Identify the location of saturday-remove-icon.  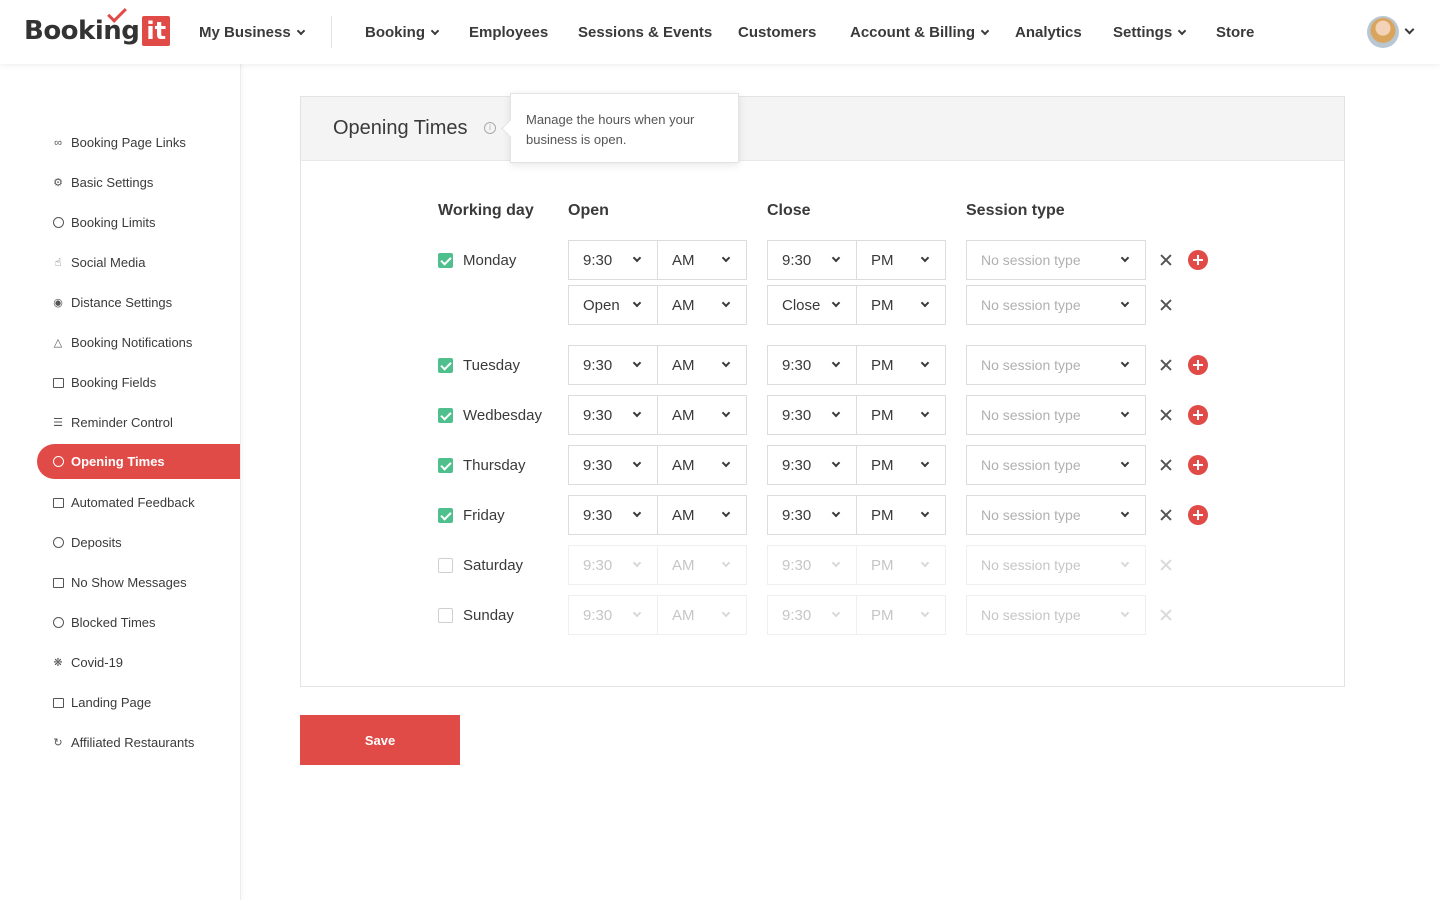
(1166, 565).